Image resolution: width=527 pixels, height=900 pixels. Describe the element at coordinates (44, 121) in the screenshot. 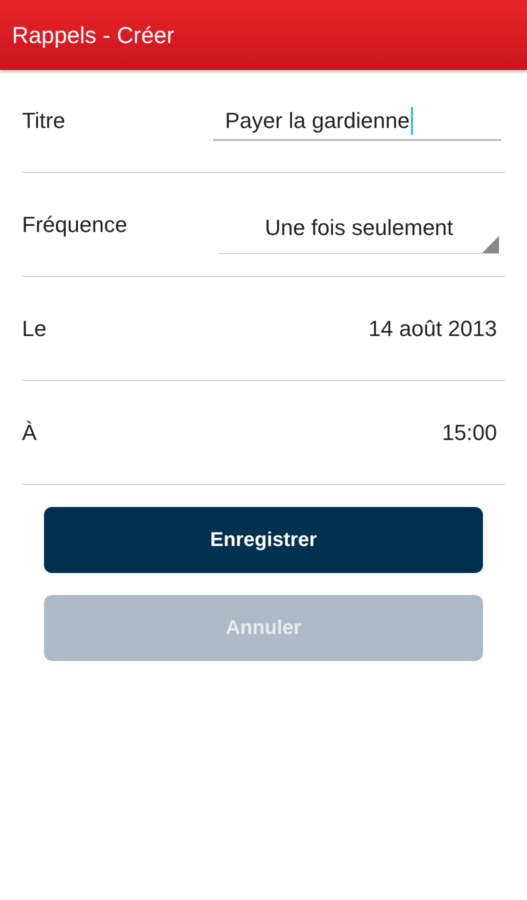

I see `field-label: Titre` at that location.